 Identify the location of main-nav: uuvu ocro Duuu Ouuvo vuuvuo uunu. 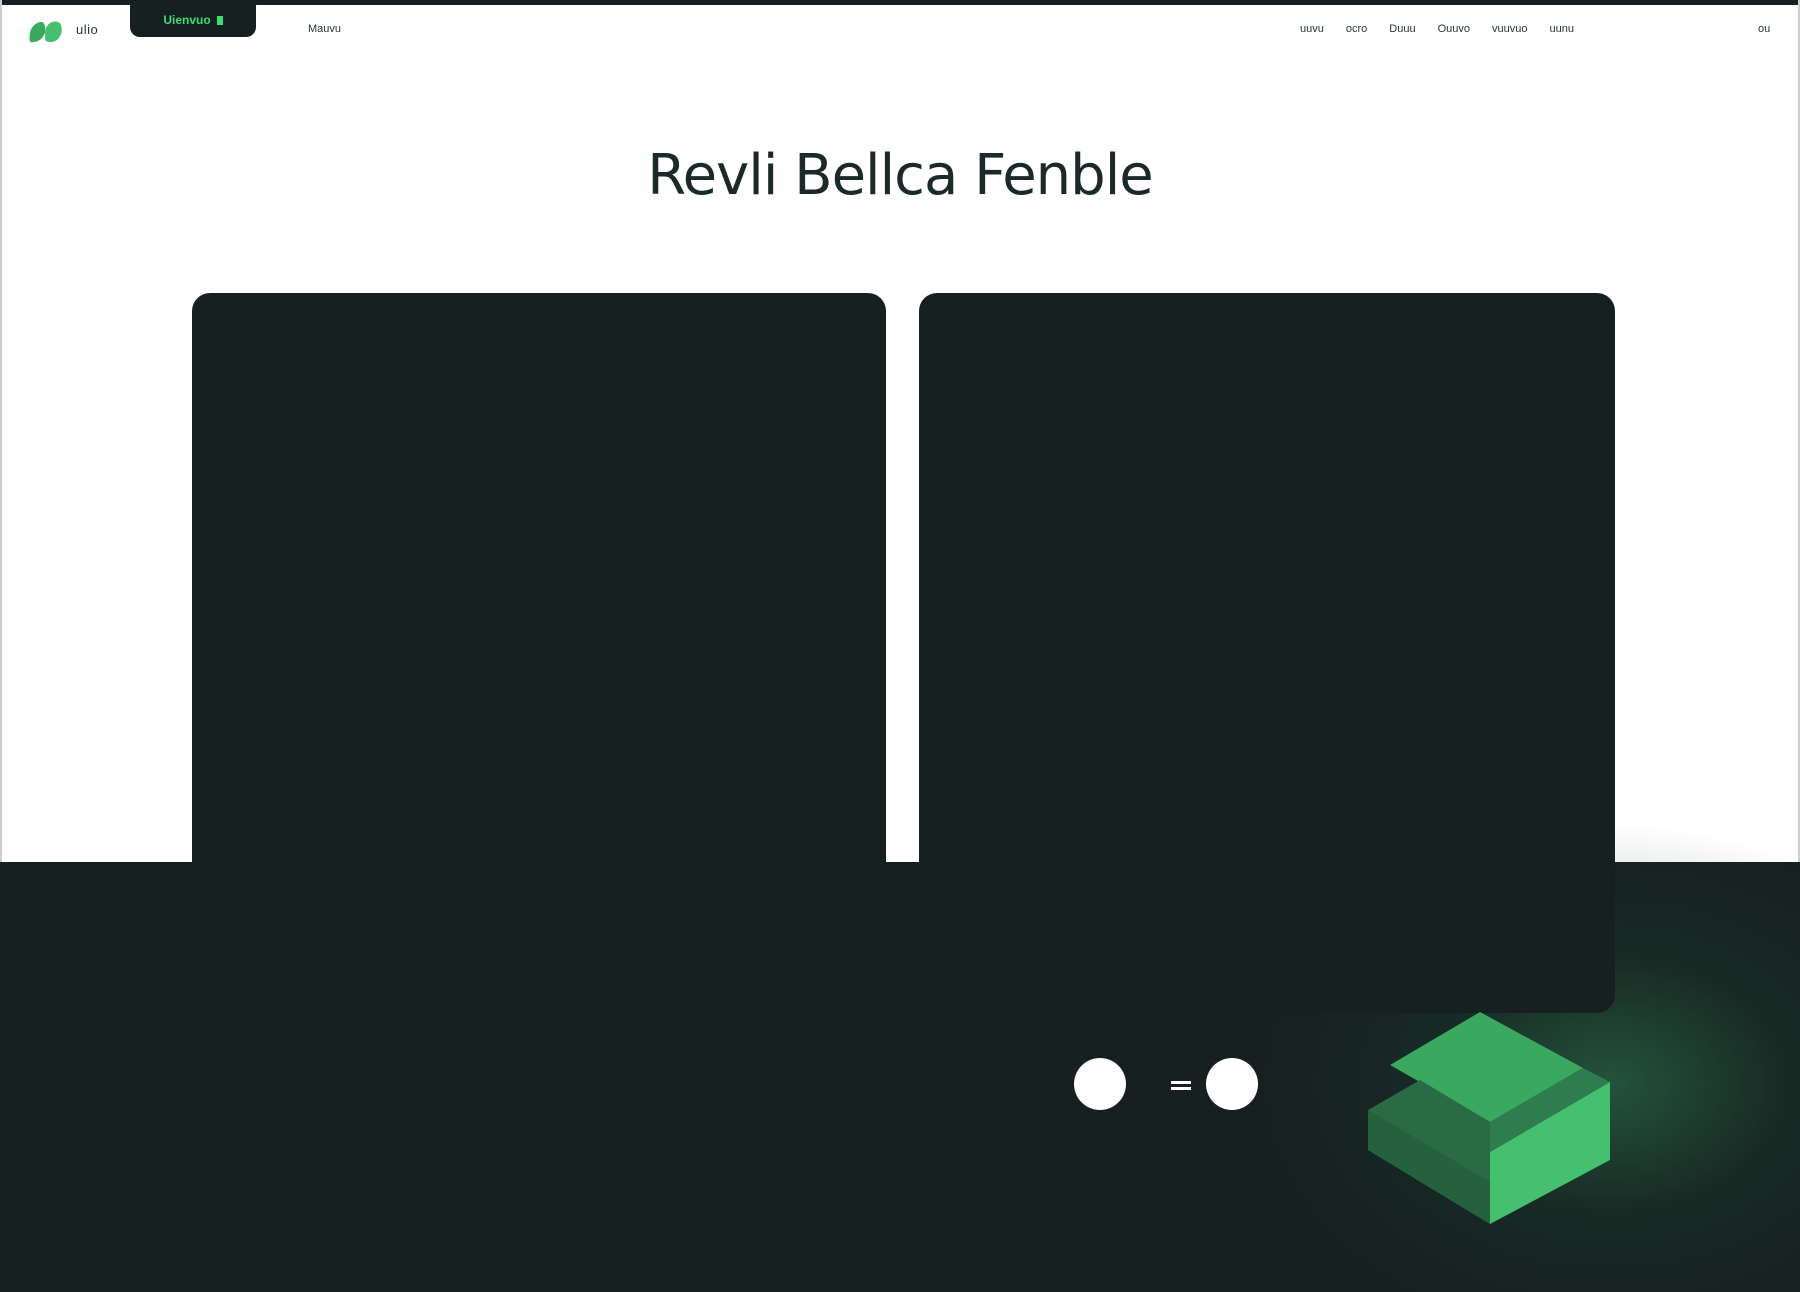
(1437, 31).